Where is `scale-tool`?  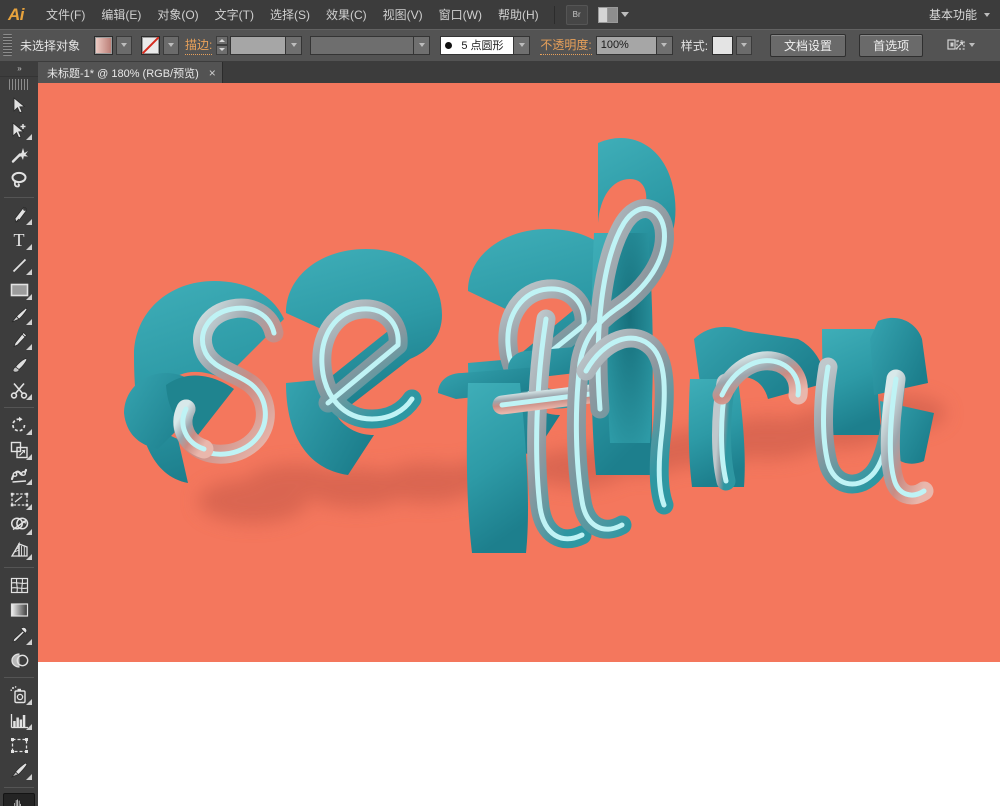 scale-tool is located at coordinates (19, 450).